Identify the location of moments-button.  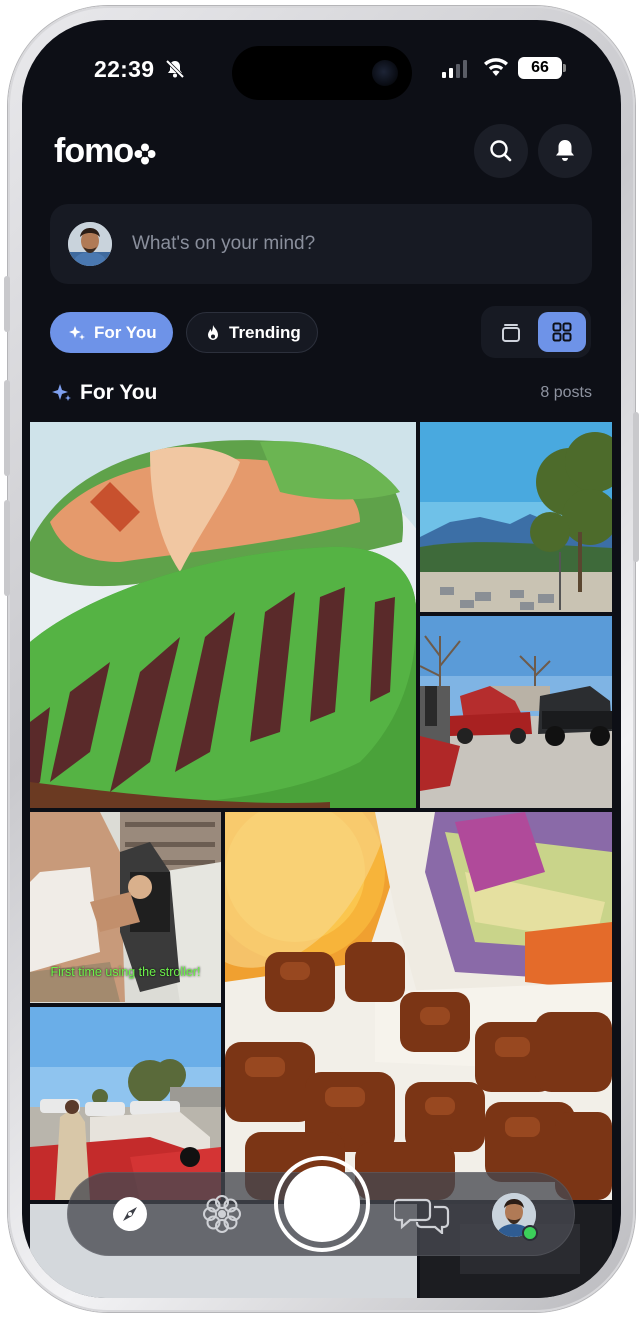
(222, 1214).